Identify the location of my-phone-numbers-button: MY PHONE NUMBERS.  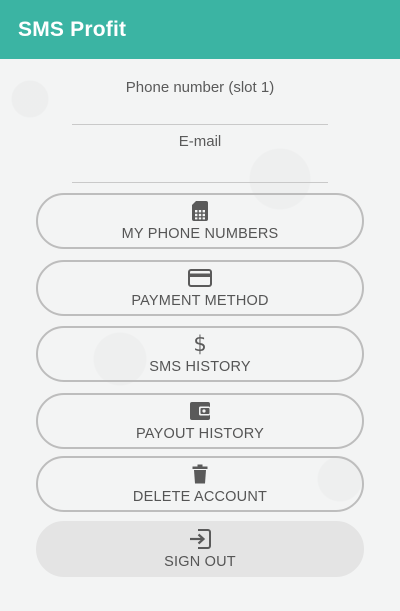
(200, 221).